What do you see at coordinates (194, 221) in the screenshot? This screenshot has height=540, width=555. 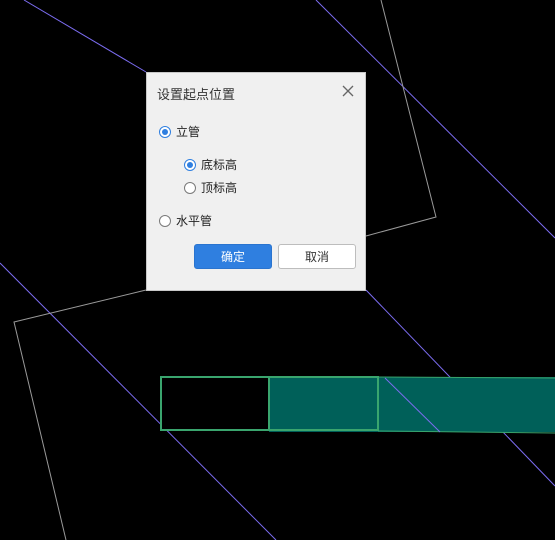 I see `radio-label: 水平管` at bounding box center [194, 221].